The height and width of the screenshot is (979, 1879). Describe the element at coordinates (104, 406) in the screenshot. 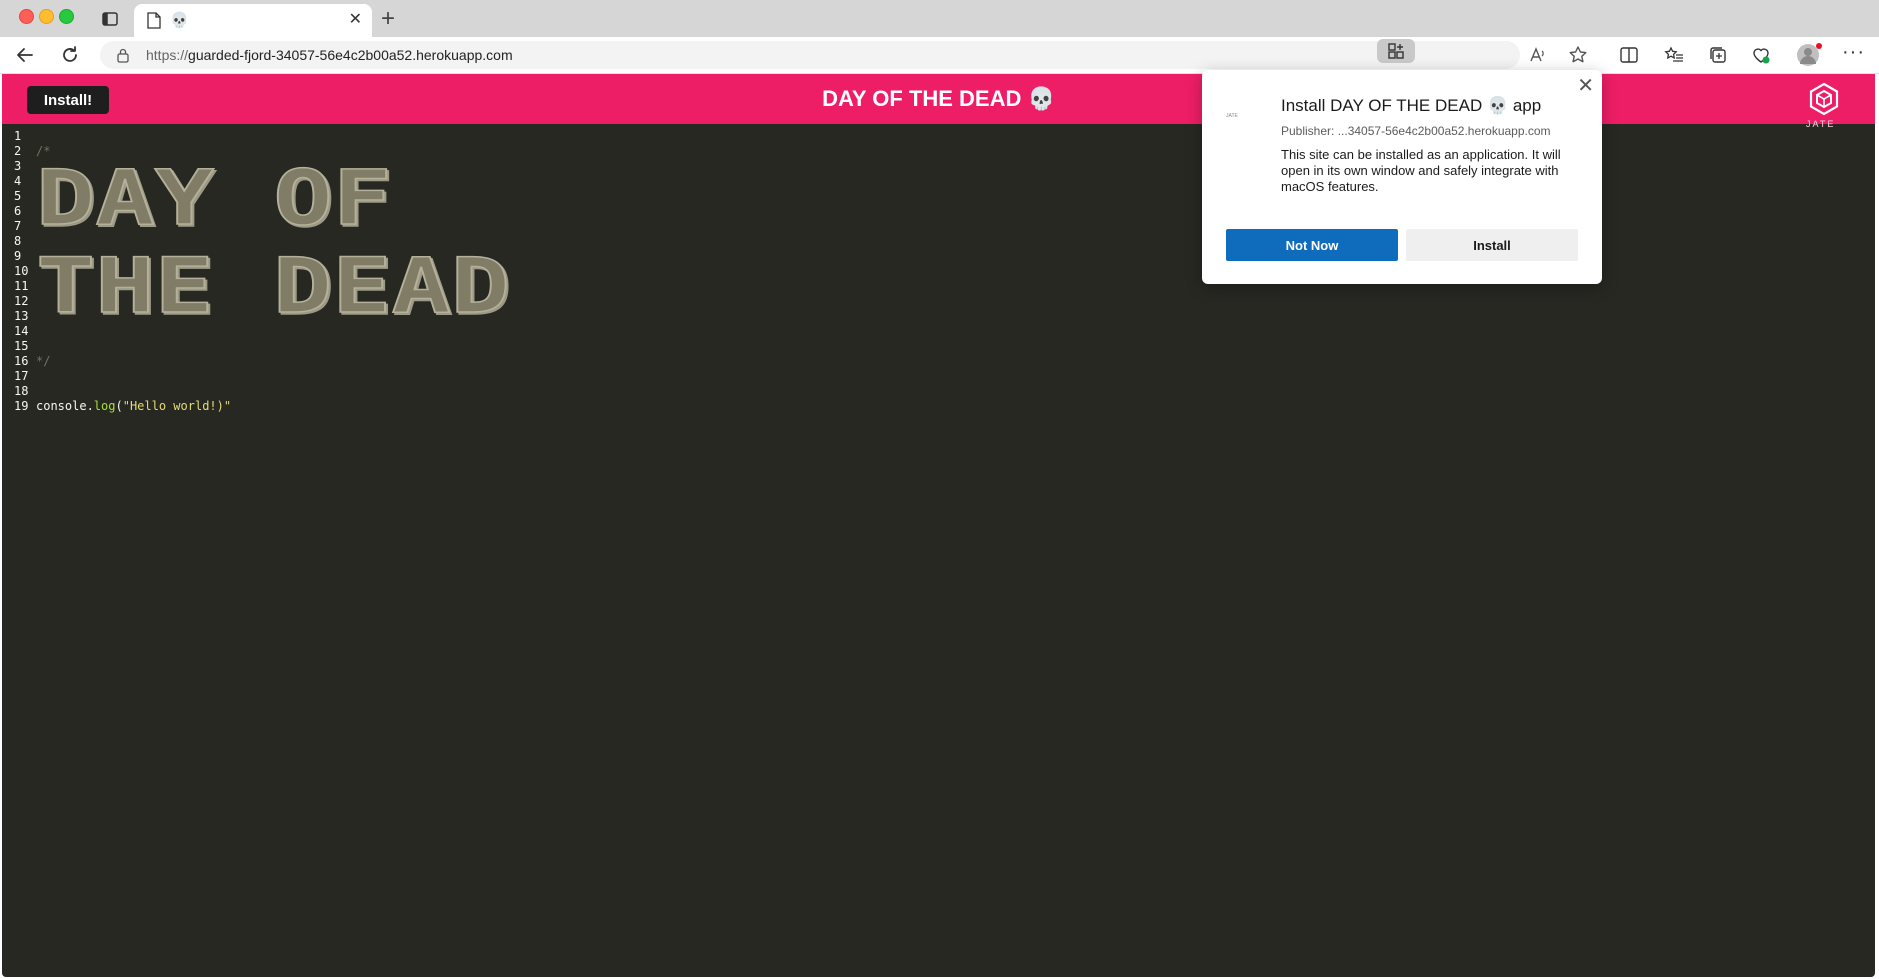

I see `code-function: log` at that location.